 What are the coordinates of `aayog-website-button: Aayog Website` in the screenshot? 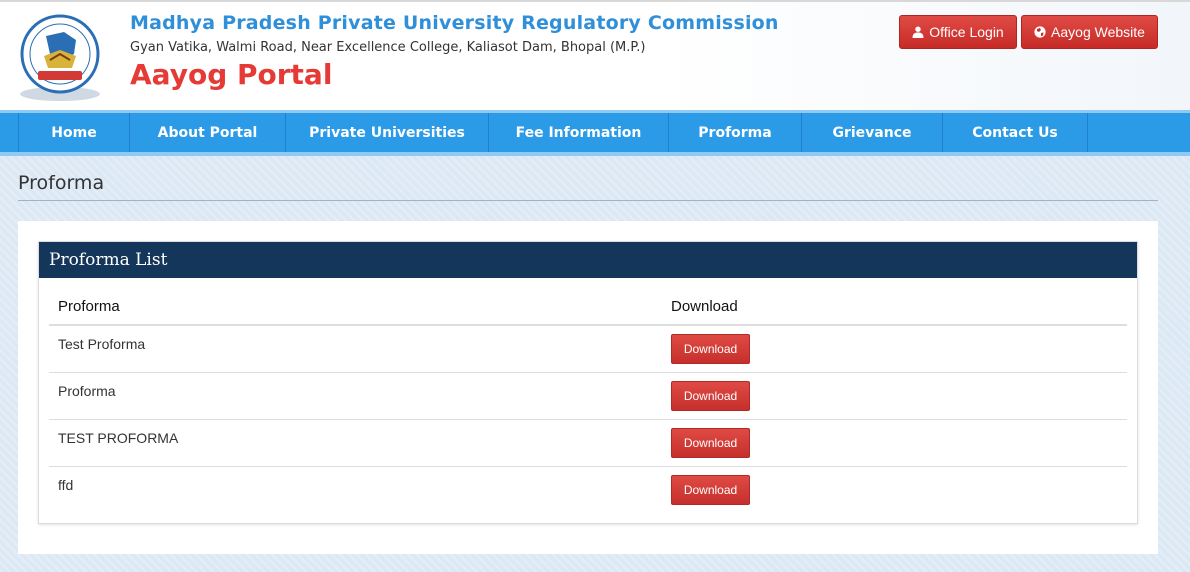 It's located at (1089, 32).